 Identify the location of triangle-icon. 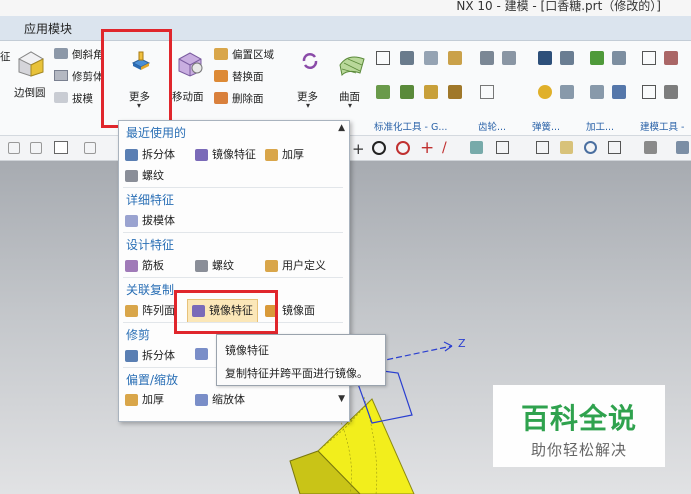
(649, 58).